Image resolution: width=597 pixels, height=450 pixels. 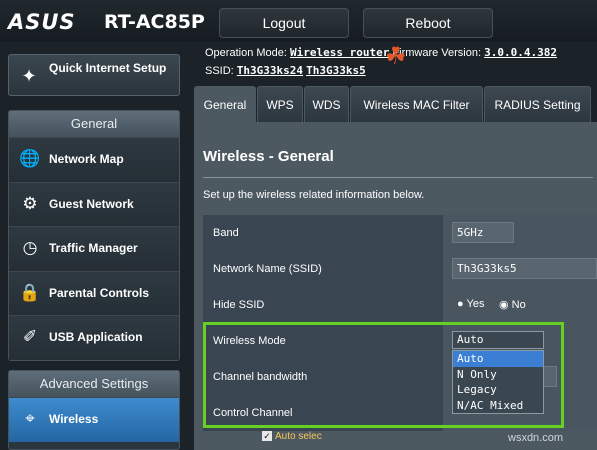 I want to click on band-label: Band, so click(x=323, y=233).